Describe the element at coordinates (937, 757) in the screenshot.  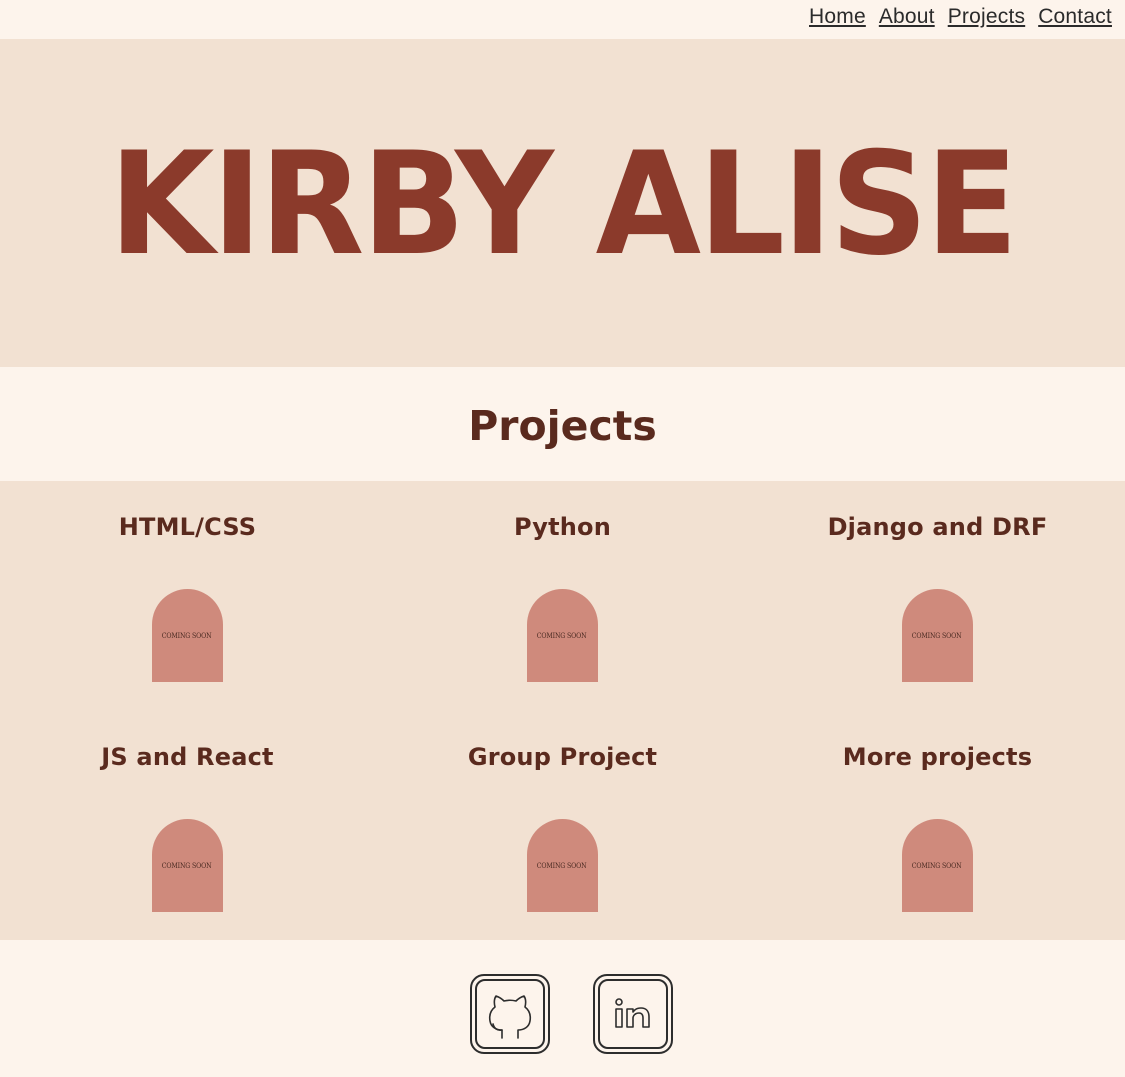
I see `project-title: More projects` at that location.